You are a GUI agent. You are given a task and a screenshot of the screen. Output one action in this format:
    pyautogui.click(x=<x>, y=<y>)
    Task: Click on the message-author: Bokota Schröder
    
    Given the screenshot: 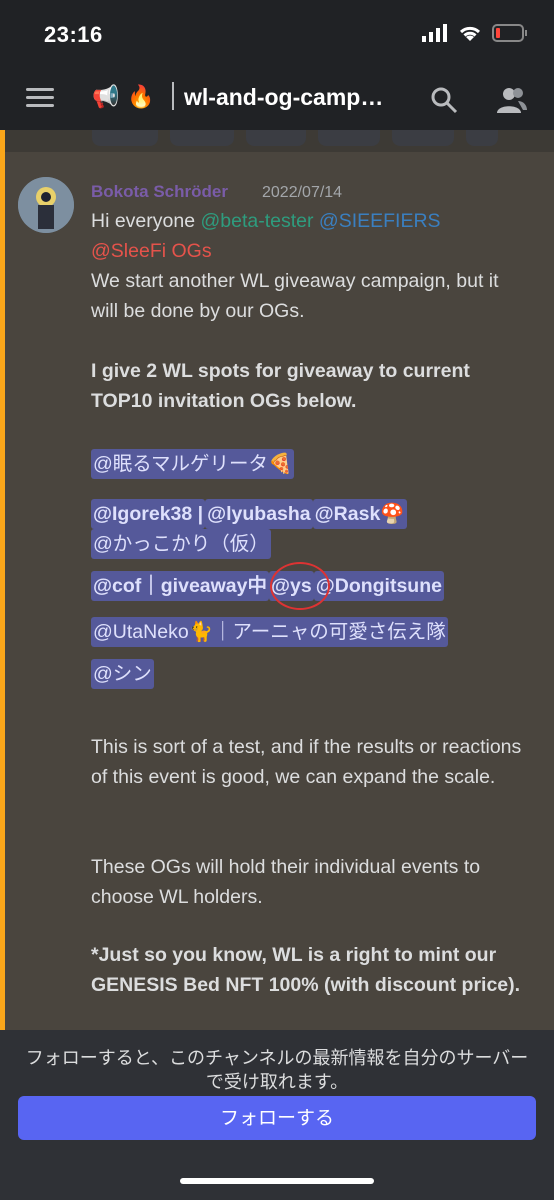 What is the action you would take?
    pyautogui.click(x=159, y=192)
    